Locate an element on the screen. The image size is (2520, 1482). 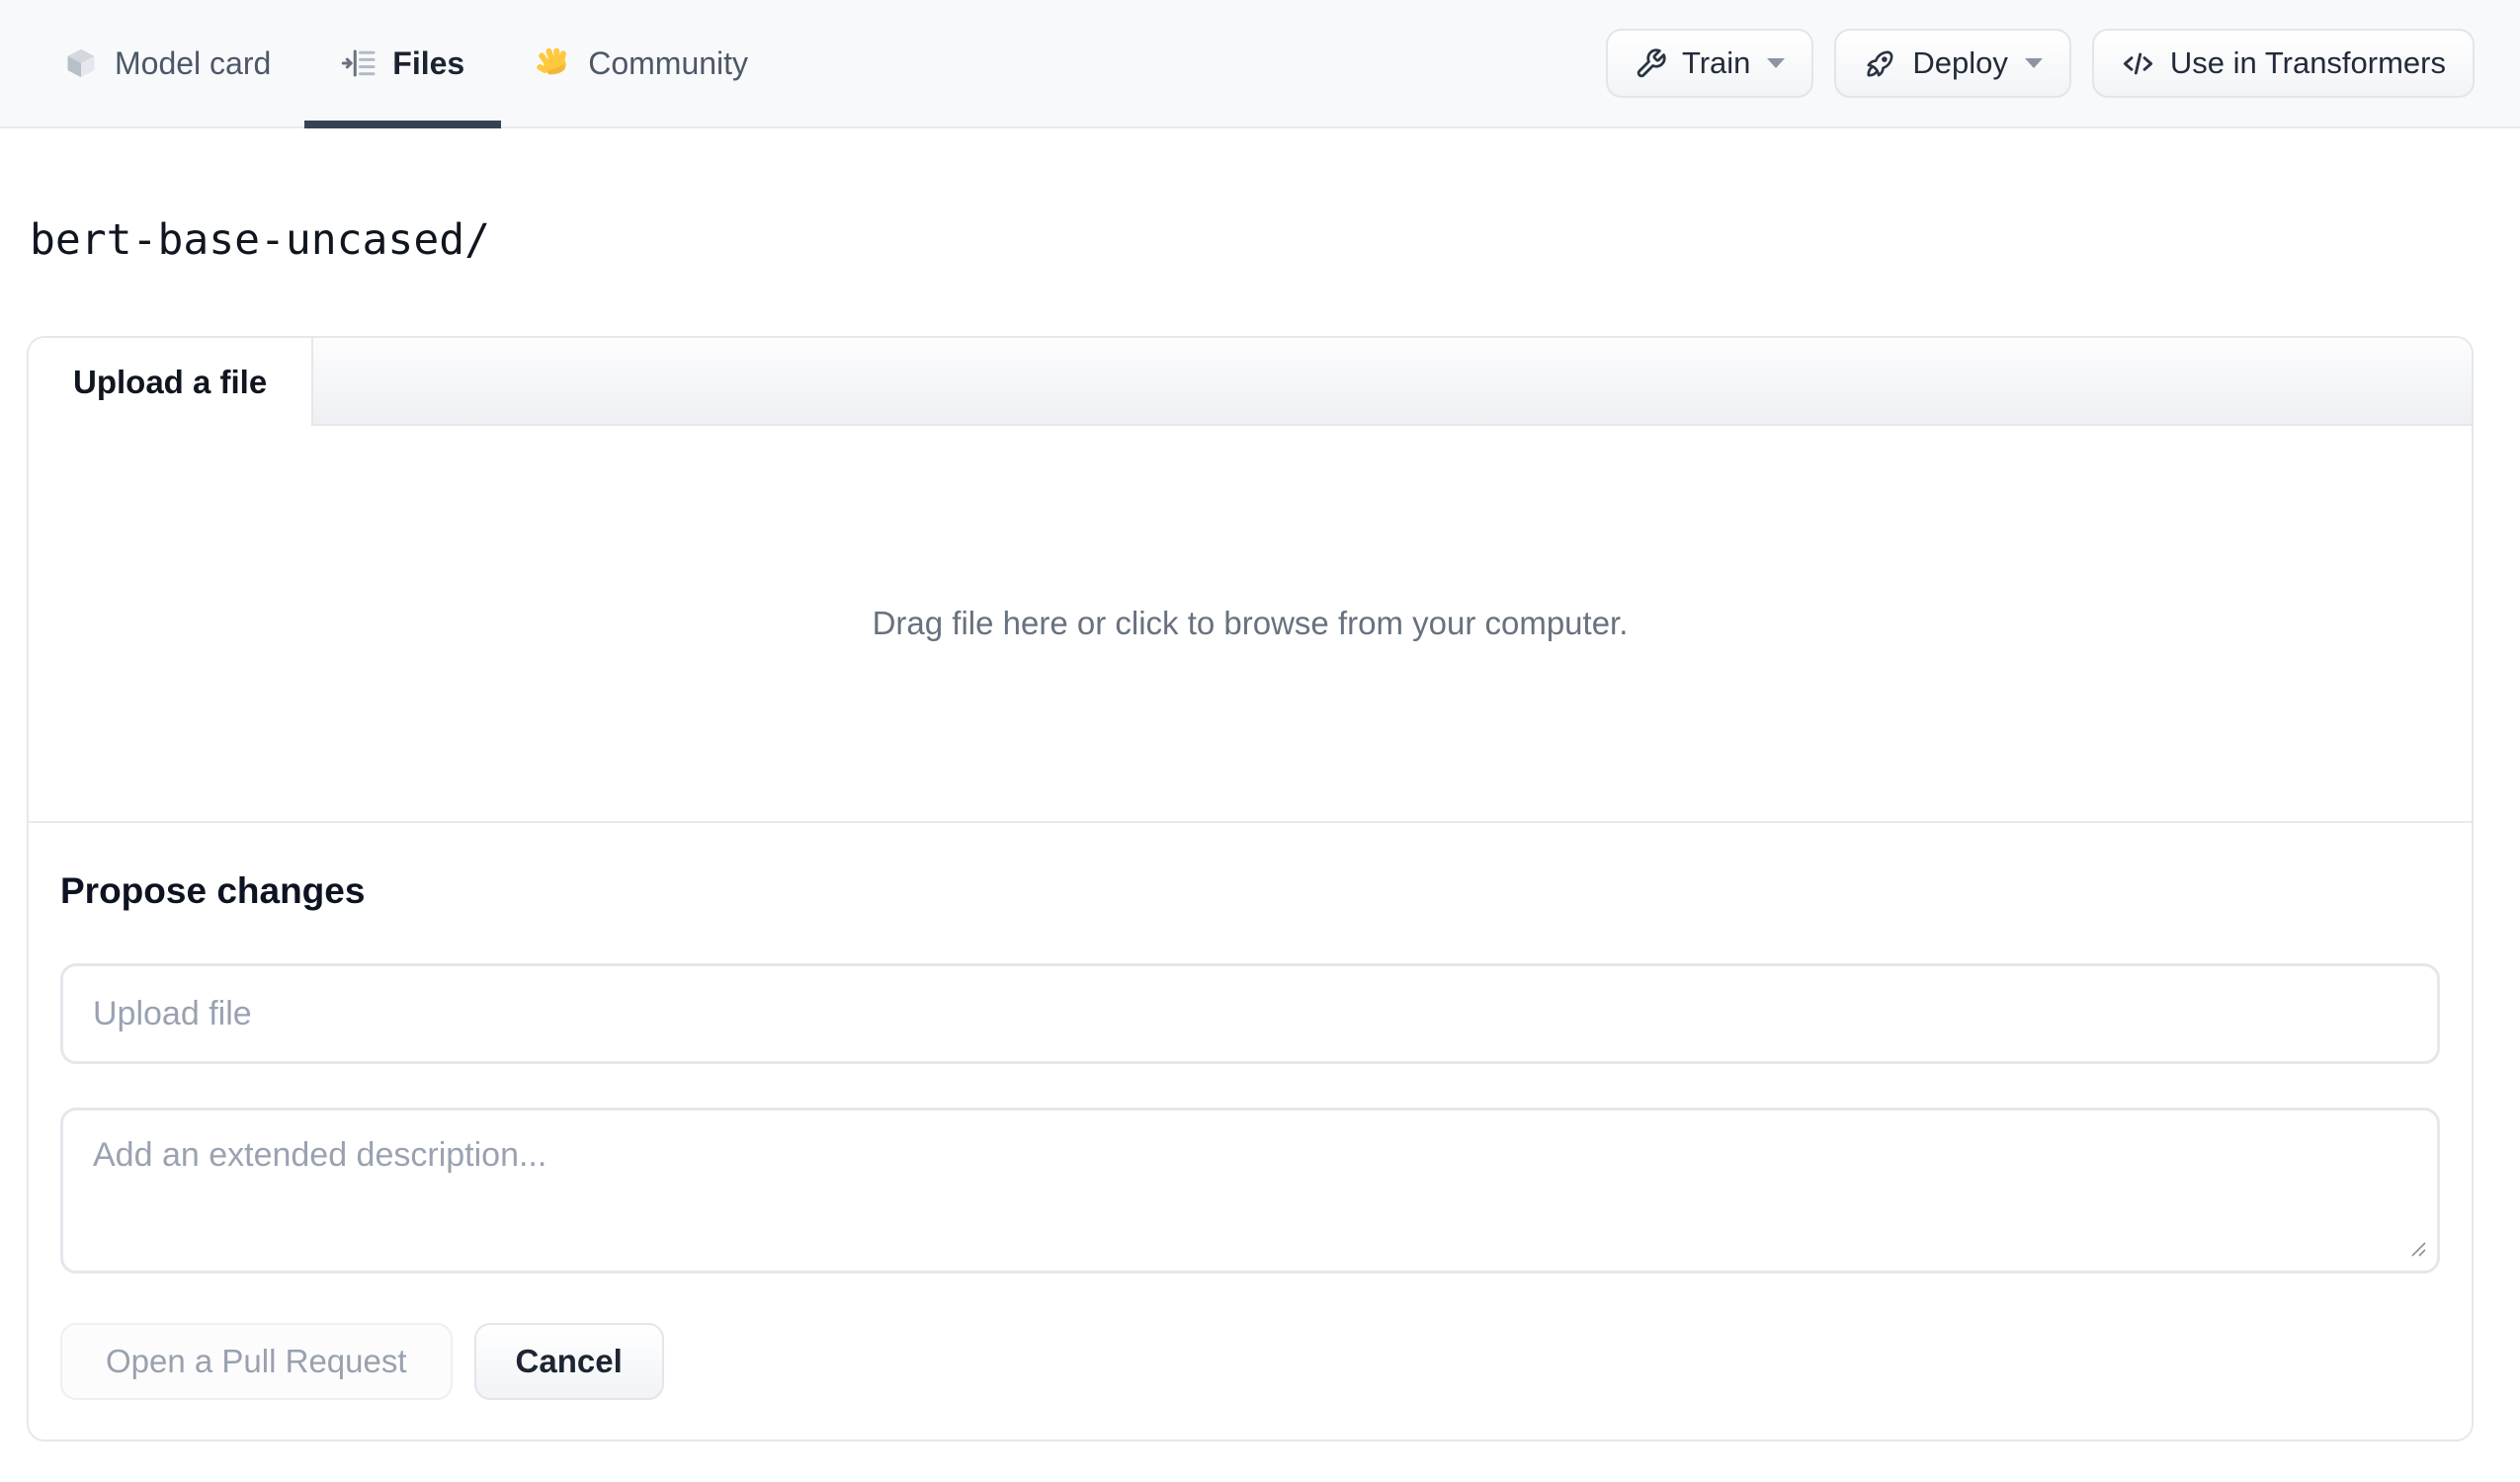
breadcrumb: bert-base-uncased/ is located at coordinates (1275, 240).